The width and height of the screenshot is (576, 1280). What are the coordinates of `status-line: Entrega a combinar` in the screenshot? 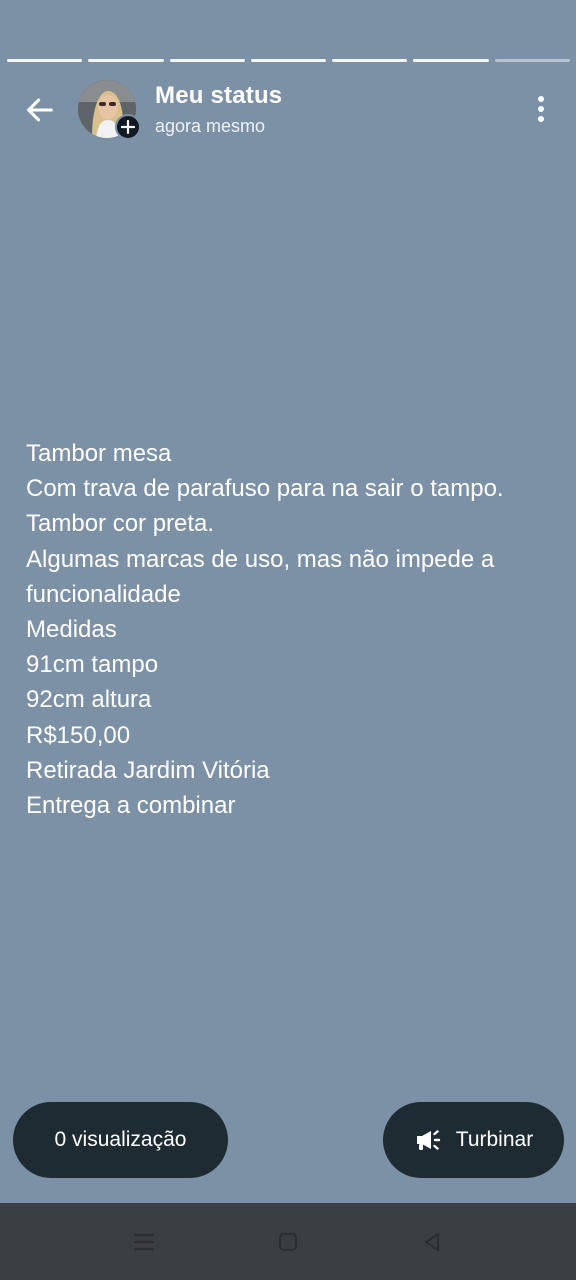 It's located at (131, 806).